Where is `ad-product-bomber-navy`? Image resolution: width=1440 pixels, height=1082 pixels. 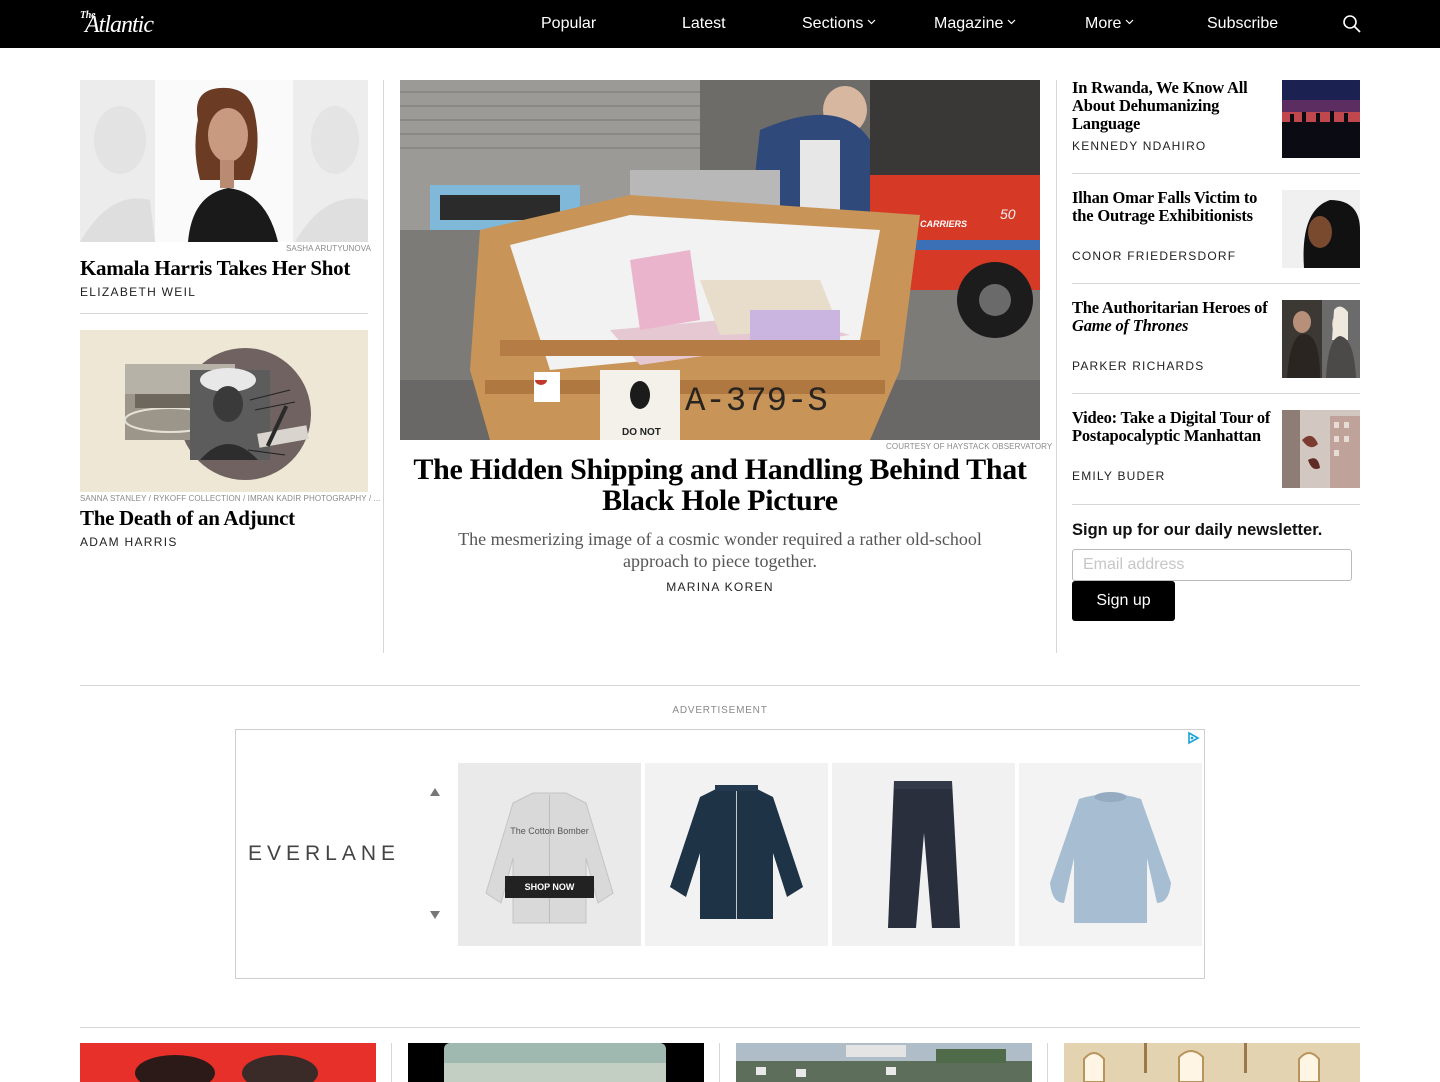 ad-product-bomber-navy is located at coordinates (736, 854).